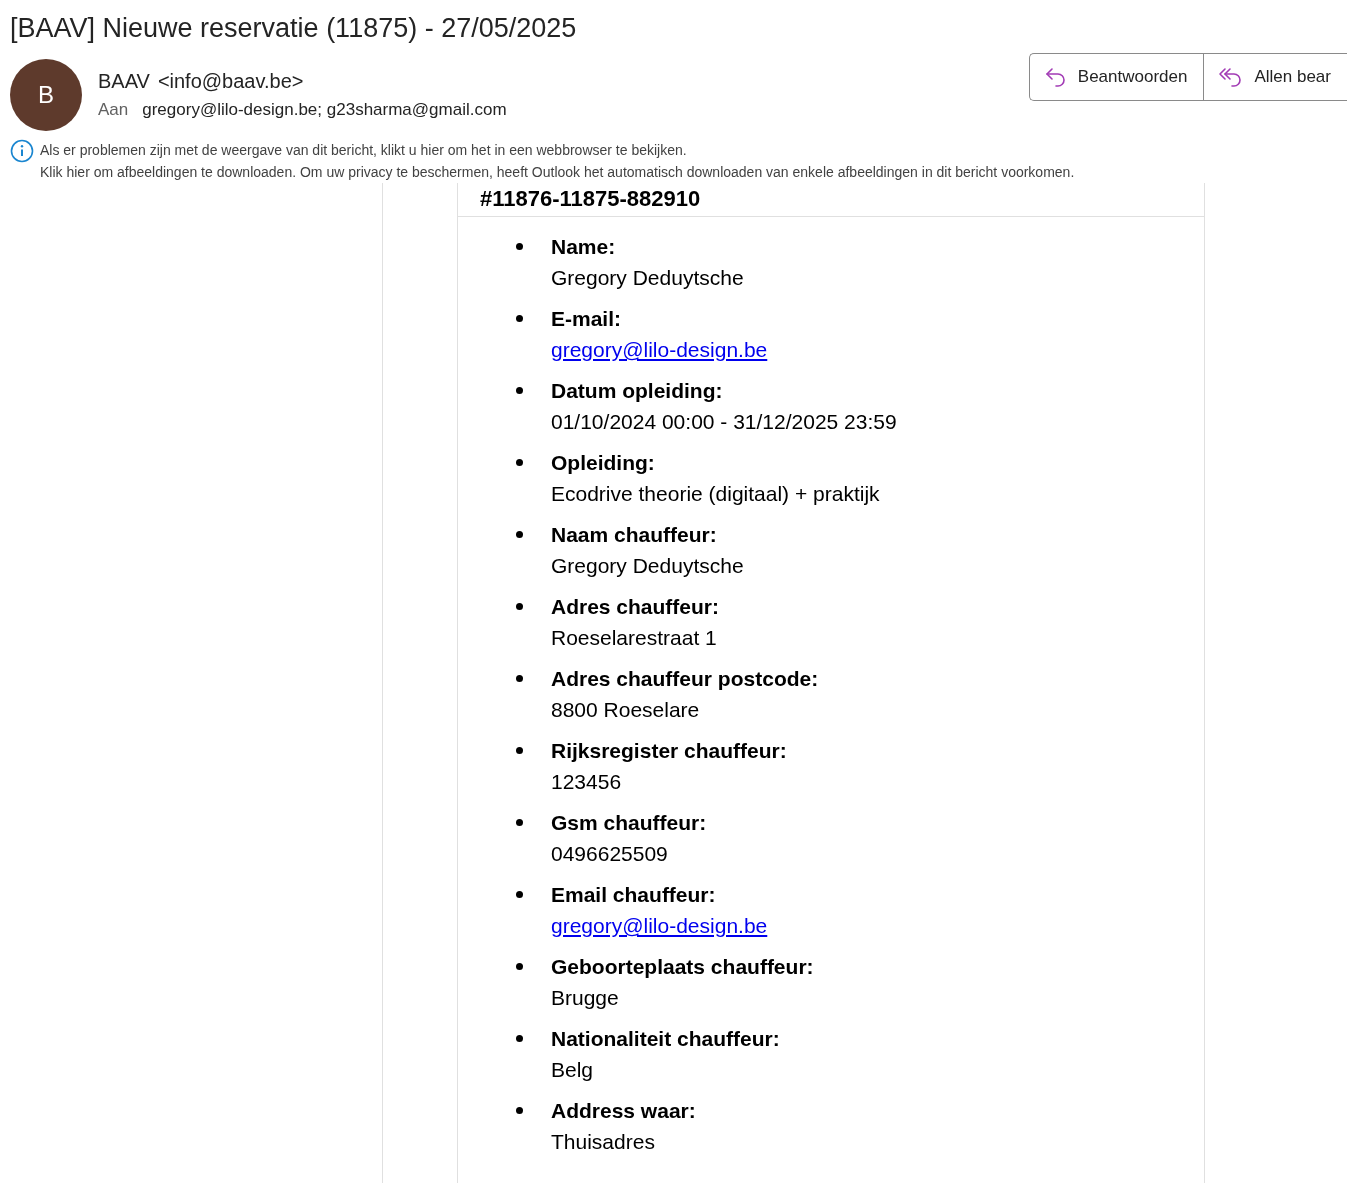  Describe the element at coordinates (603, 1142) in the screenshot. I see `field-value: Thuisadres` at that location.